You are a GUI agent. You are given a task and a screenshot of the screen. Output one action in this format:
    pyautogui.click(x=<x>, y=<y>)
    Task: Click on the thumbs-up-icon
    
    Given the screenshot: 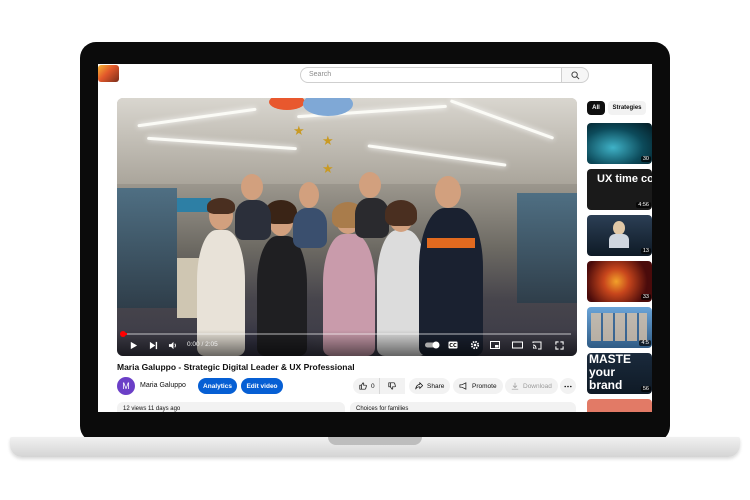 What is the action you would take?
    pyautogui.click(x=363, y=386)
    